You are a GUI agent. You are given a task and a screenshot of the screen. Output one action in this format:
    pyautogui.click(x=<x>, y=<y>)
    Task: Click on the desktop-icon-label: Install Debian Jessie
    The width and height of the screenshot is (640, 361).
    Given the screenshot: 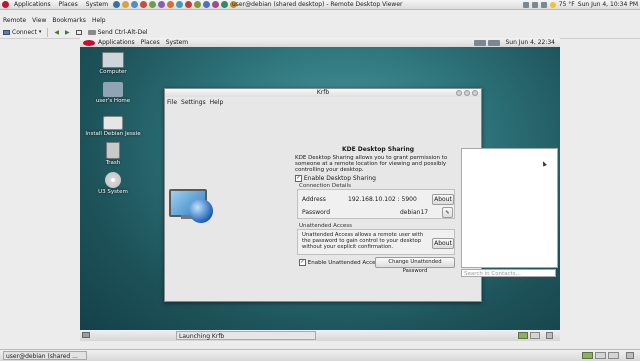 What is the action you would take?
    pyautogui.click(x=113, y=134)
    